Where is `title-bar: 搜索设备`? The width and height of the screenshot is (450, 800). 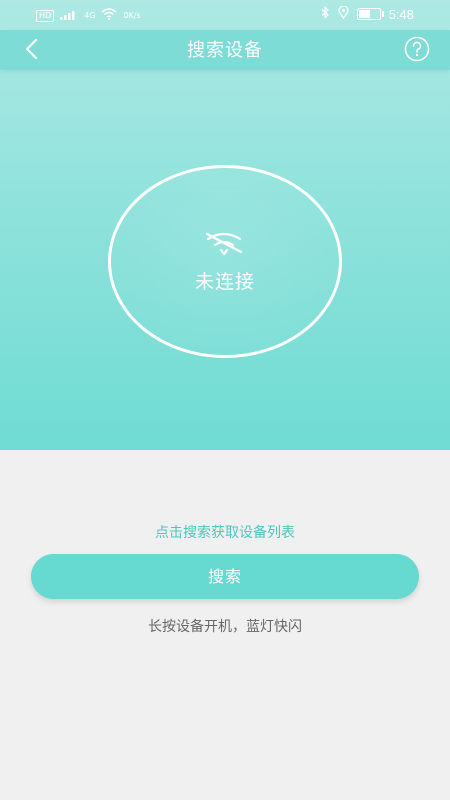 title-bar: 搜索设备 is located at coordinates (225, 50).